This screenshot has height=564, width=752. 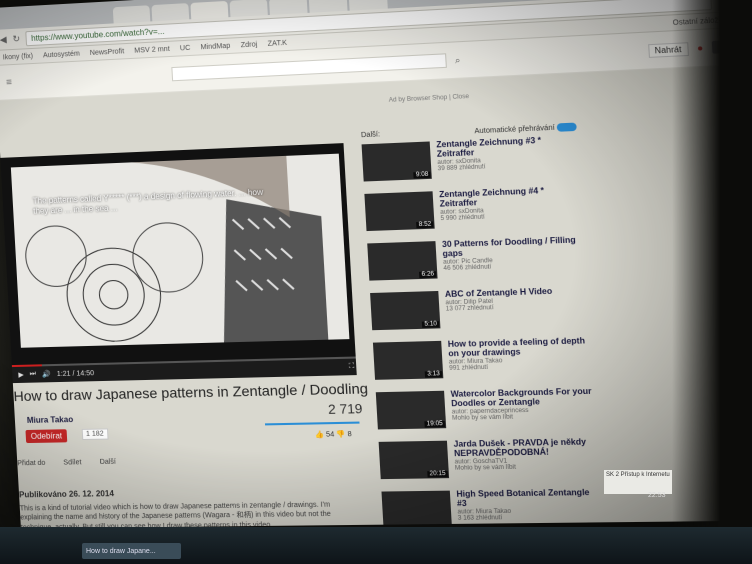 I want to click on thumbs-up-icon: 👍, so click(x=320, y=435).